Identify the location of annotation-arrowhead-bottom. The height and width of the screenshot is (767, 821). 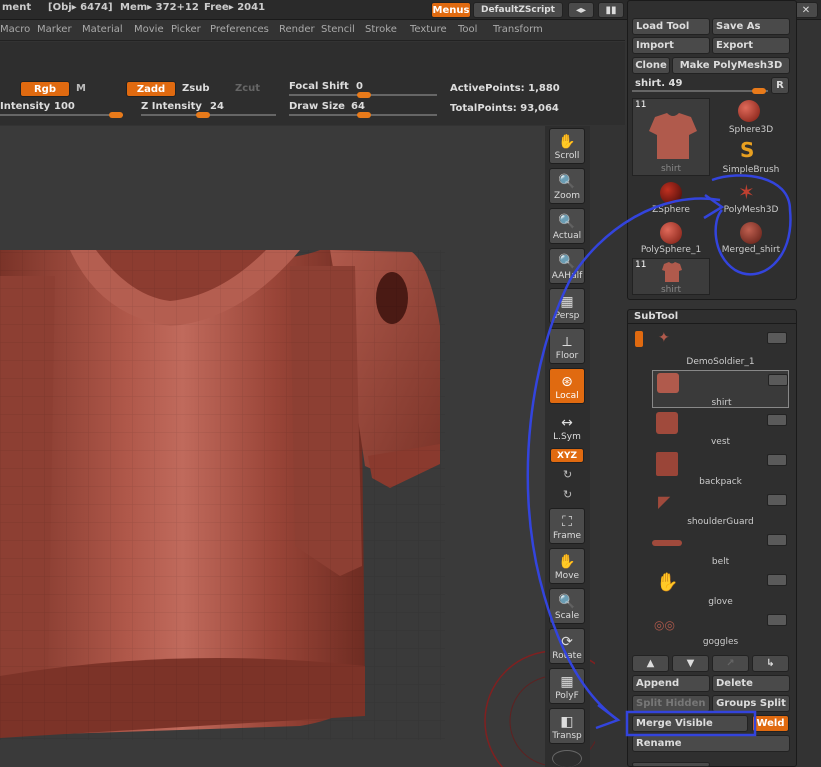
(608, 717).